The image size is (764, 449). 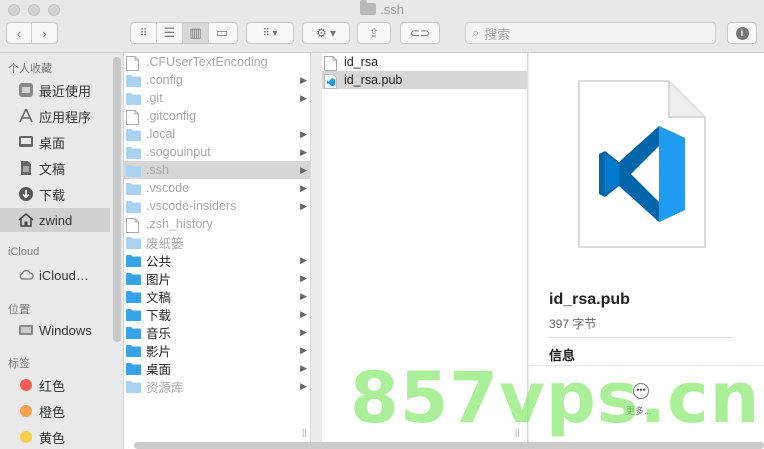 What do you see at coordinates (157, 170) in the screenshot?
I see `file-name: .ssh` at bounding box center [157, 170].